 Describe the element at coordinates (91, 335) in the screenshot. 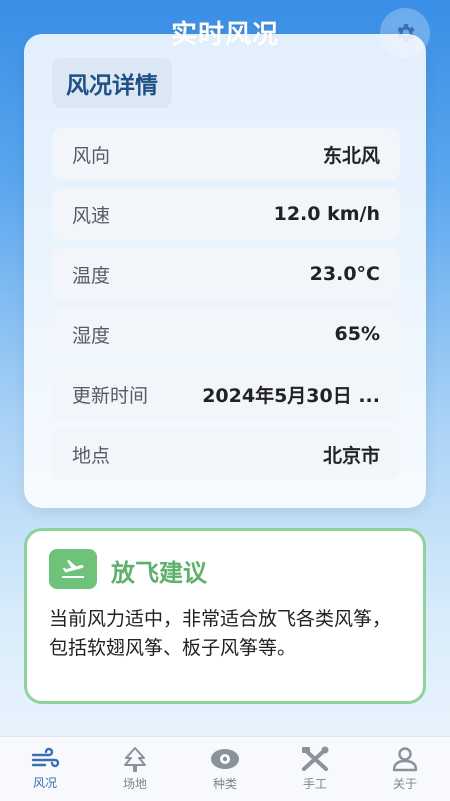

I see `detail-label: 湿度` at that location.